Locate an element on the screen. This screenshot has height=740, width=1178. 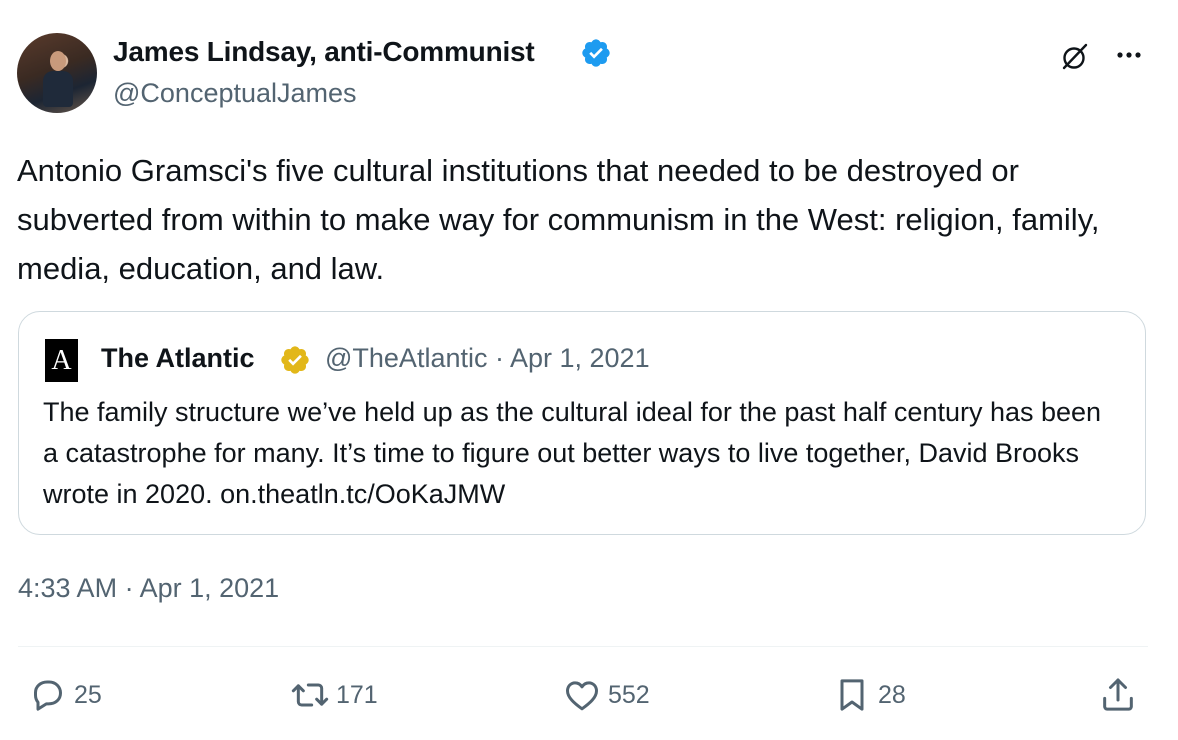
repost-button: 171 is located at coordinates (334, 695).